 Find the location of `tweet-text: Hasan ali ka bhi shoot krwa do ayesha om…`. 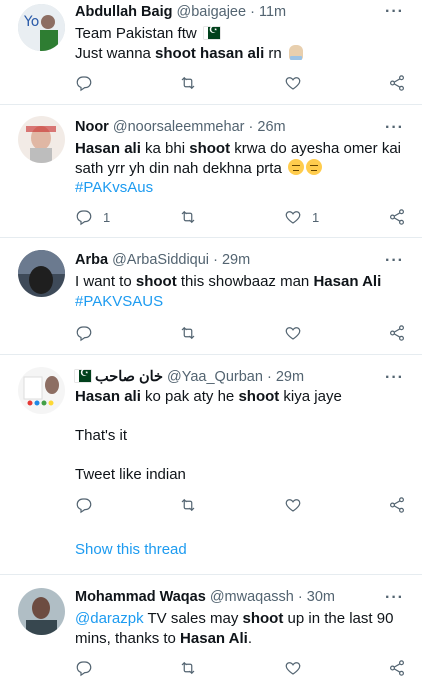

tweet-text: Hasan ali ka bhi shoot krwa do ayesha om… is located at coordinates (242, 168).